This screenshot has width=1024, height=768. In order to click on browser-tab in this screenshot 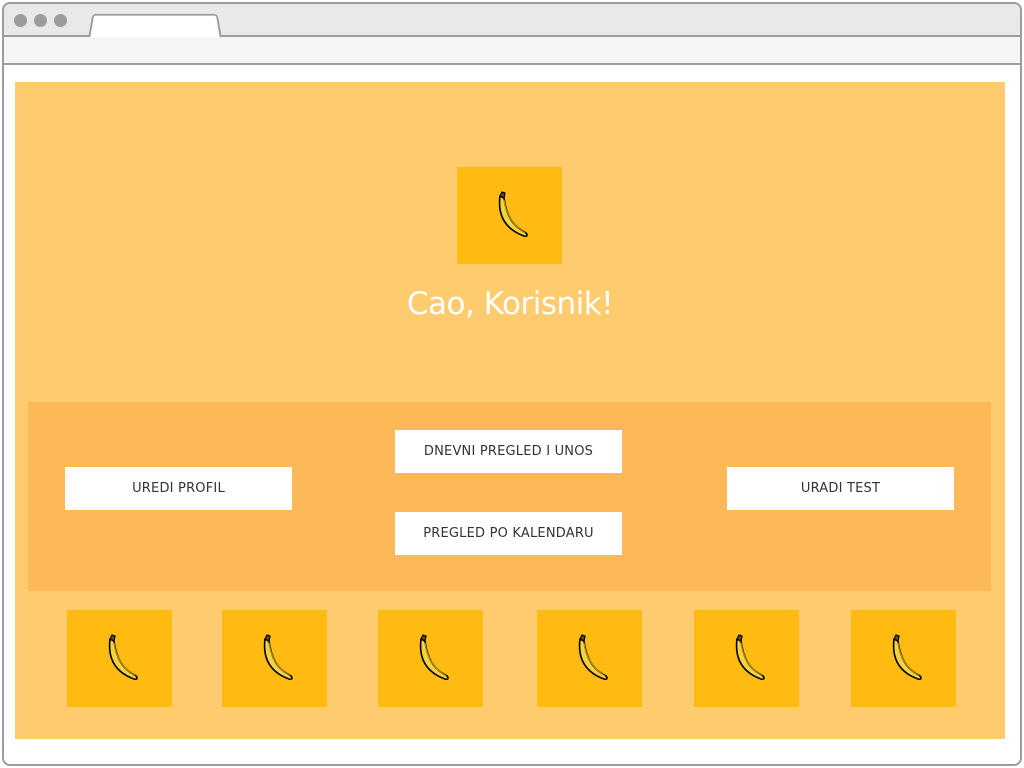, I will do `click(155, 26)`.